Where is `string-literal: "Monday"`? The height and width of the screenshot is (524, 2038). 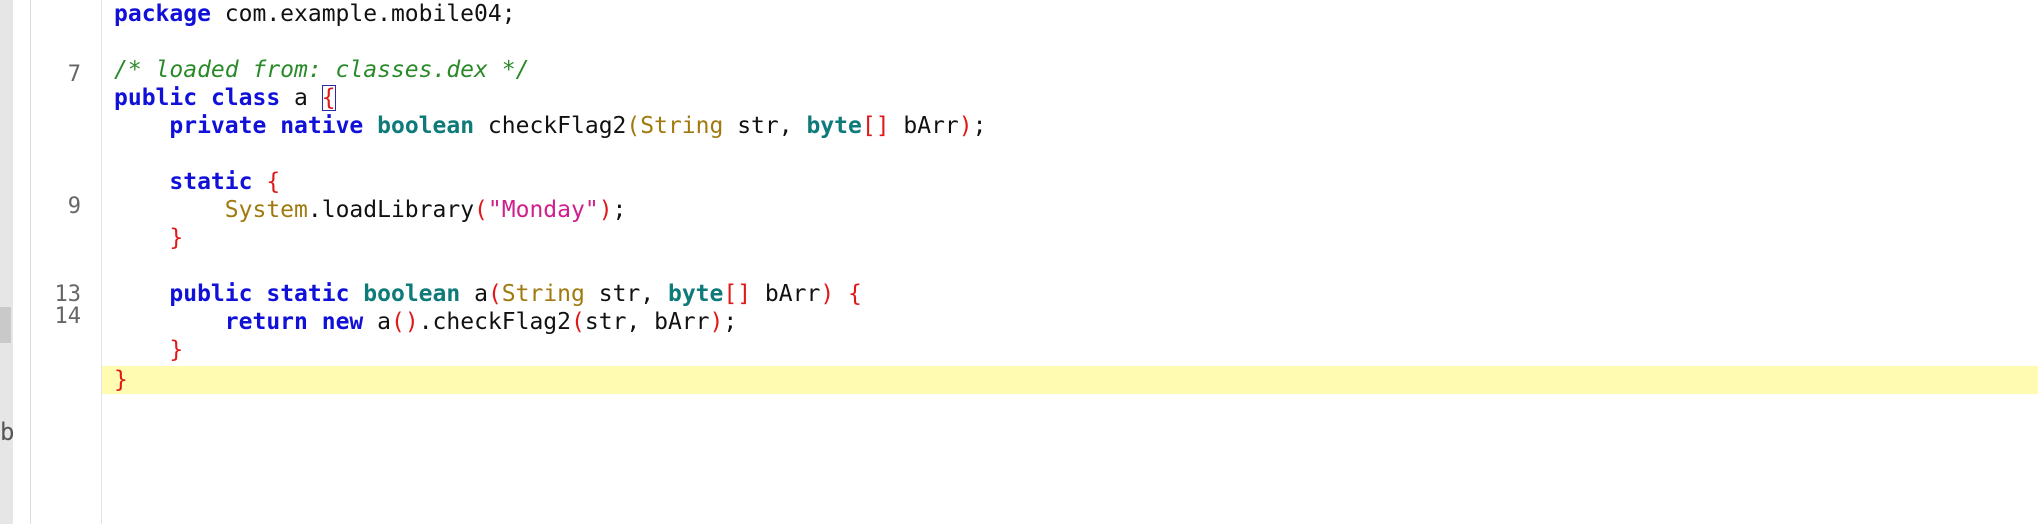
string-literal: "Monday" is located at coordinates (543, 210).